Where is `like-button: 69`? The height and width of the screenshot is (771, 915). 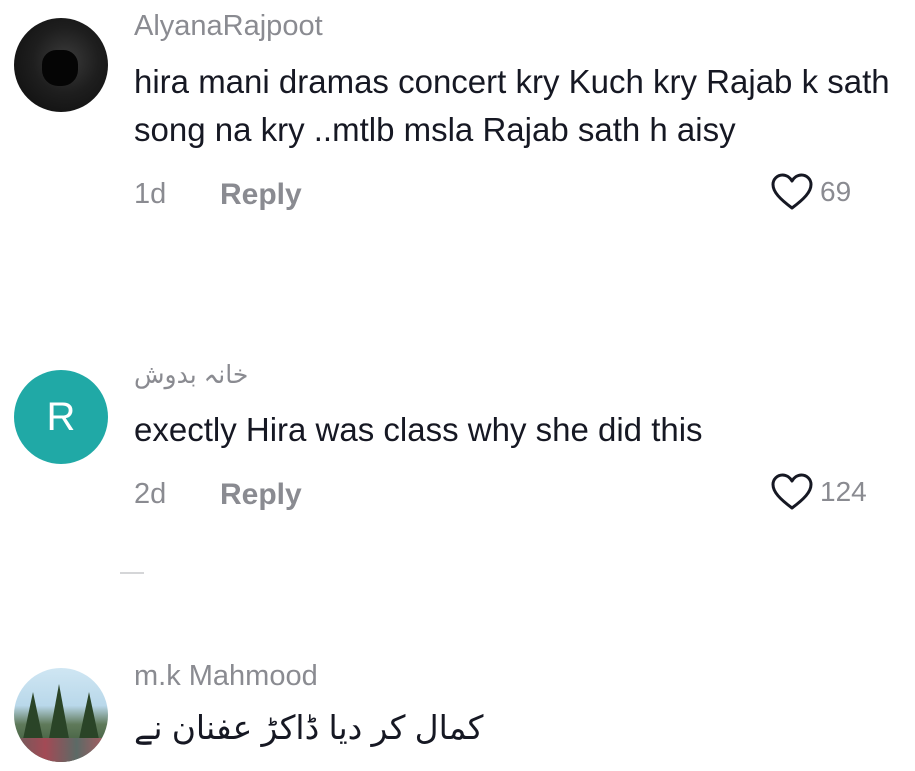 like-button: 69 is located at coordinates (810, 192).